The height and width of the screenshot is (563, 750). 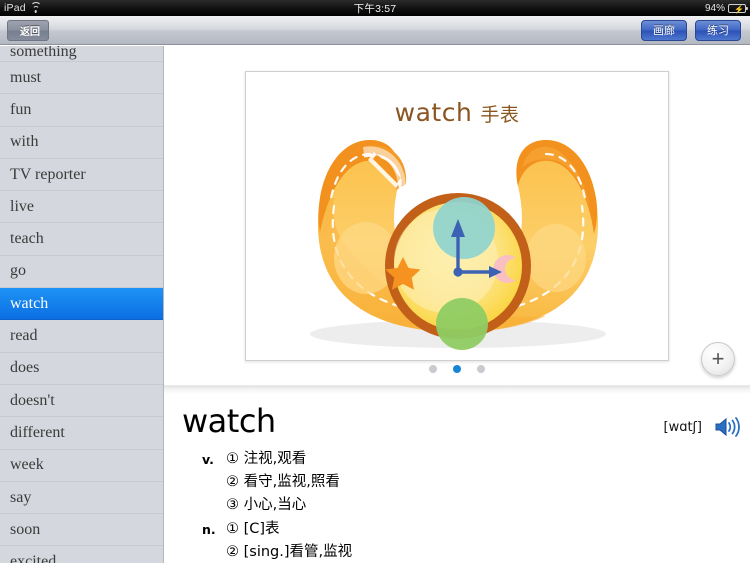 What do you see at coordinates (457, 389) in the screenshot?
I see `panel-divider` at bounding box center [457, 389].